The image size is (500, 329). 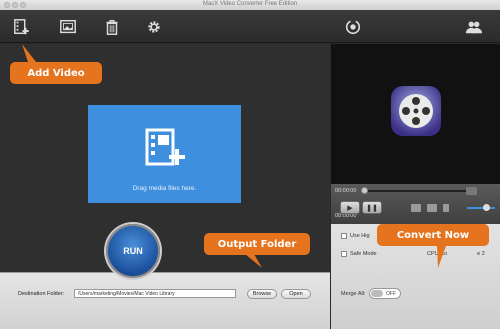 I want to click on update-icon, so click(x=353, y=27).